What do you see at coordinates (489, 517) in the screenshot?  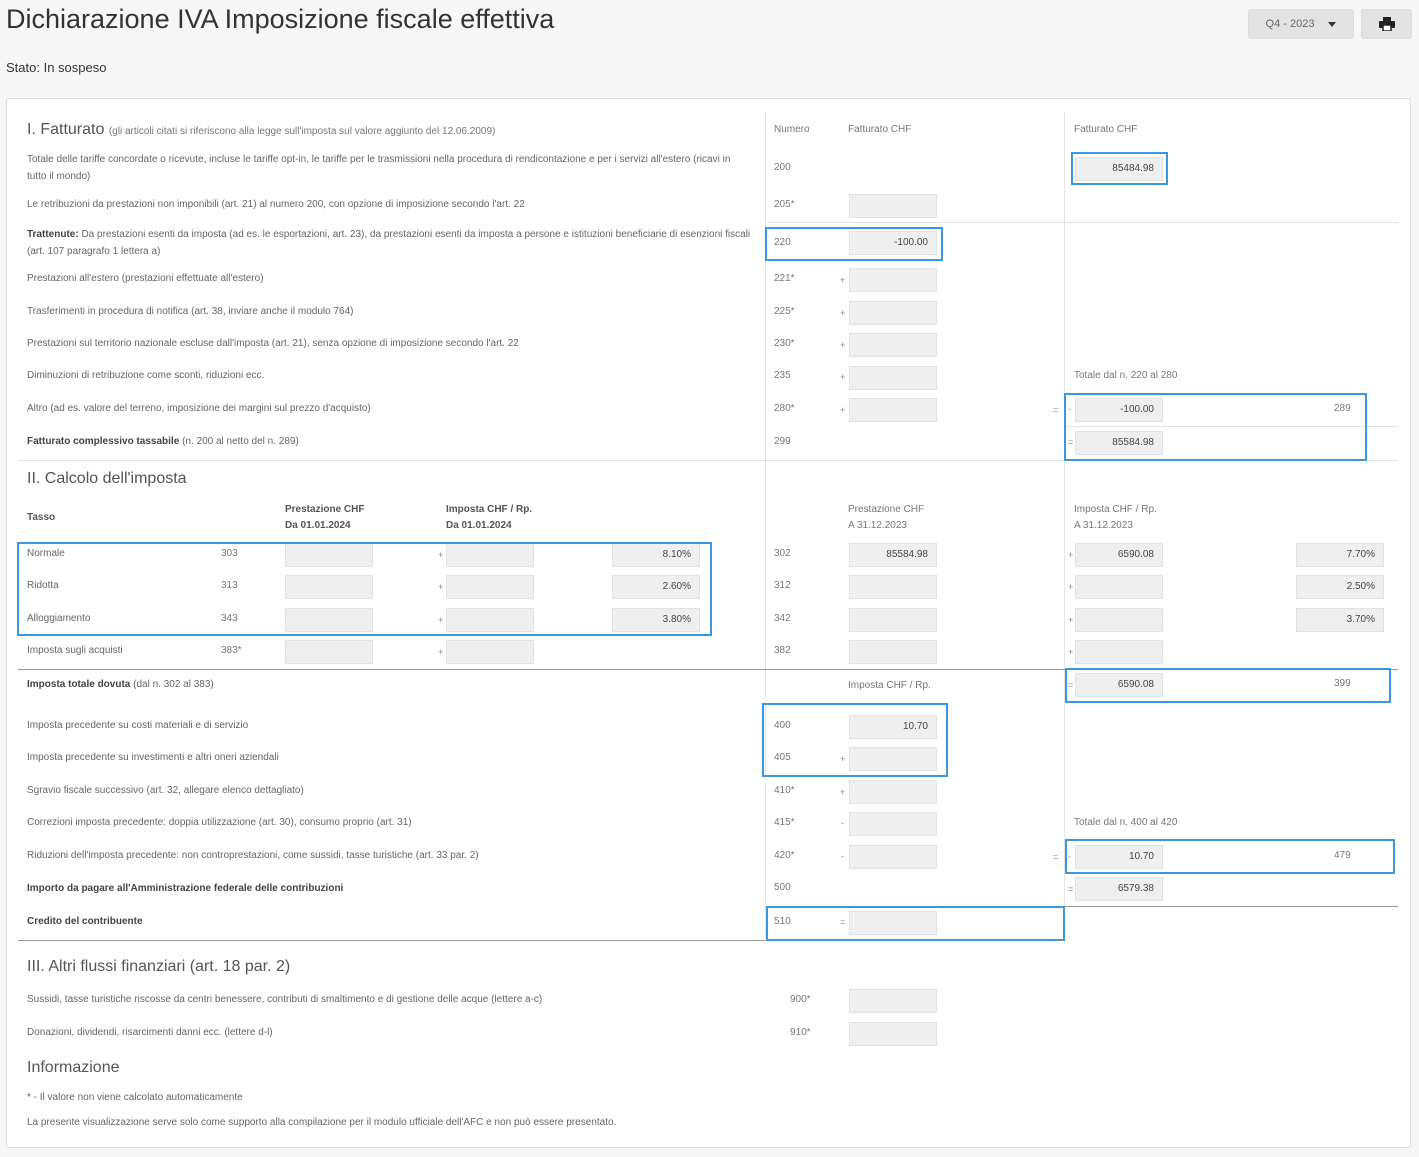 I see `col-imp-new: Imposta CHF / Rp. Da 01.01.2024` at bounding box center [489, 517].